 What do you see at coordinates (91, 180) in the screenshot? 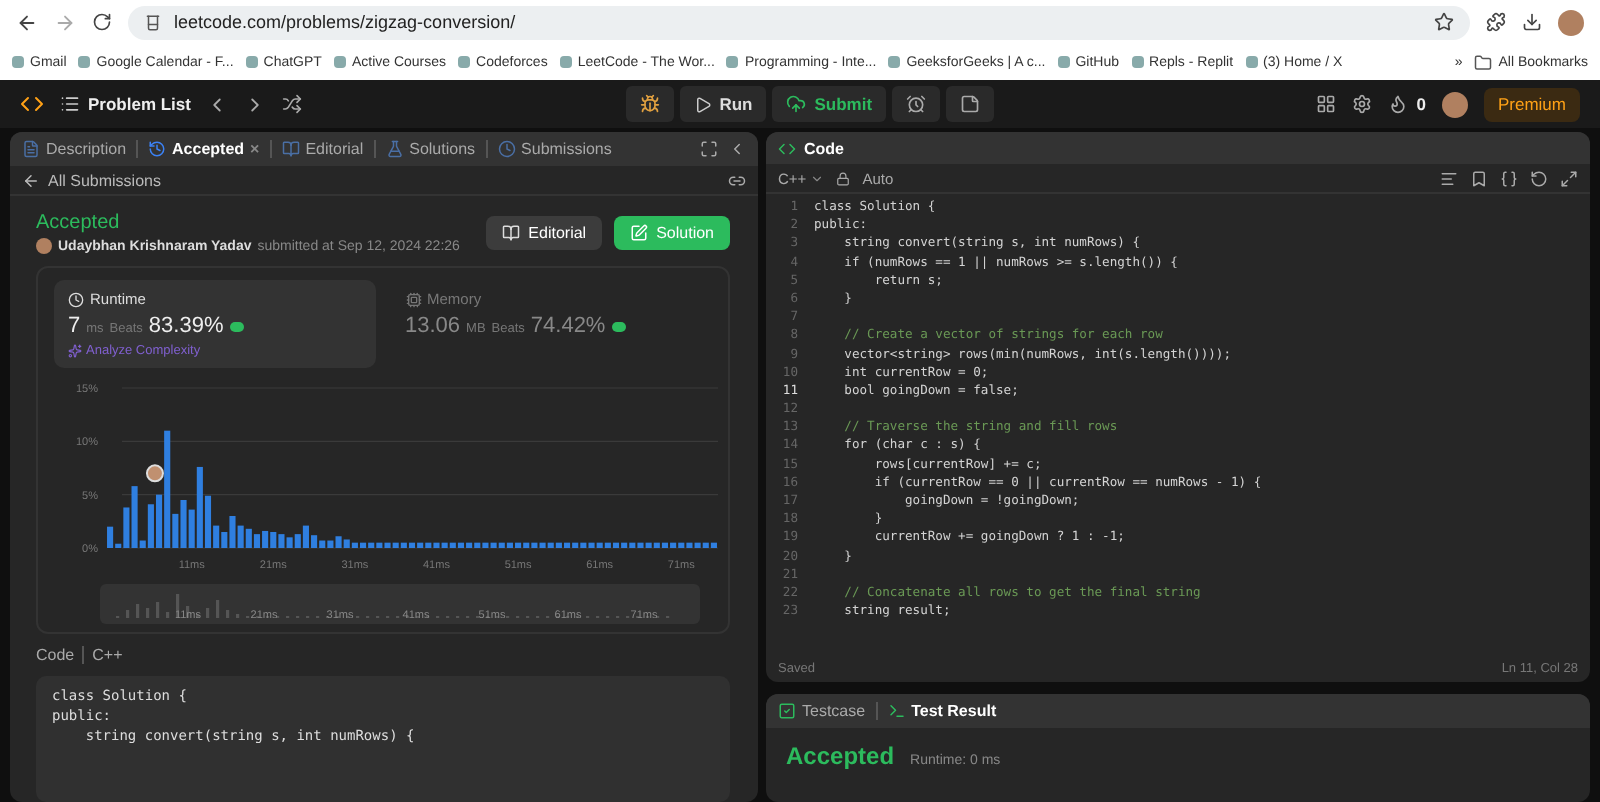
I see `all-submissions-link: All Submissions` at bounding box center [91, 180].